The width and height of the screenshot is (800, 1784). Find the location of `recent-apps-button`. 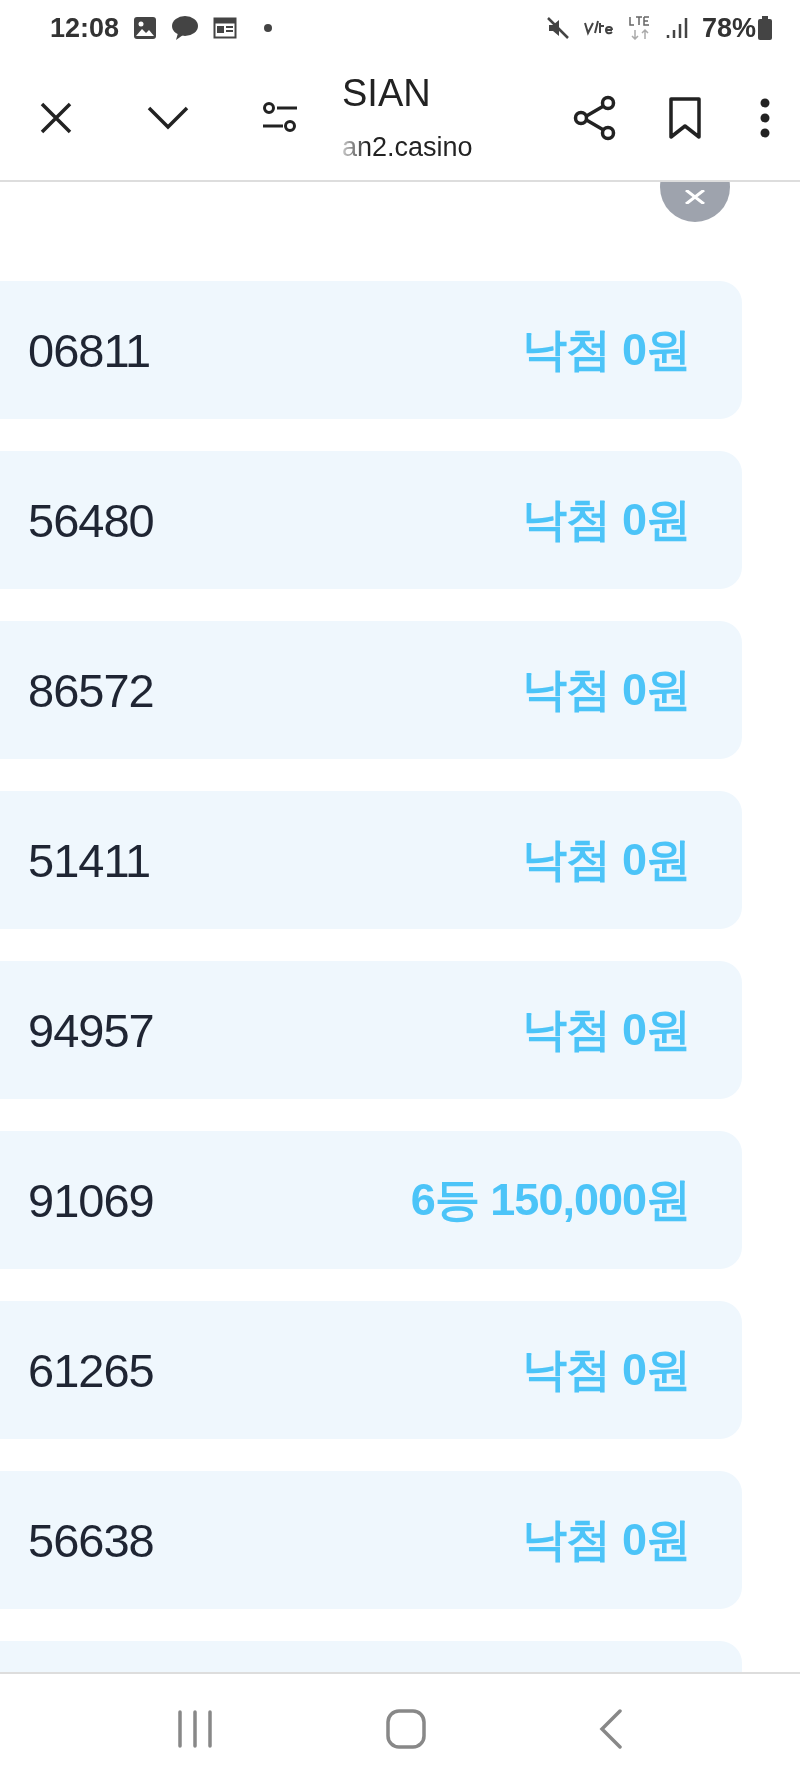

recent-apps-button is located at coordinates (194, 1729).